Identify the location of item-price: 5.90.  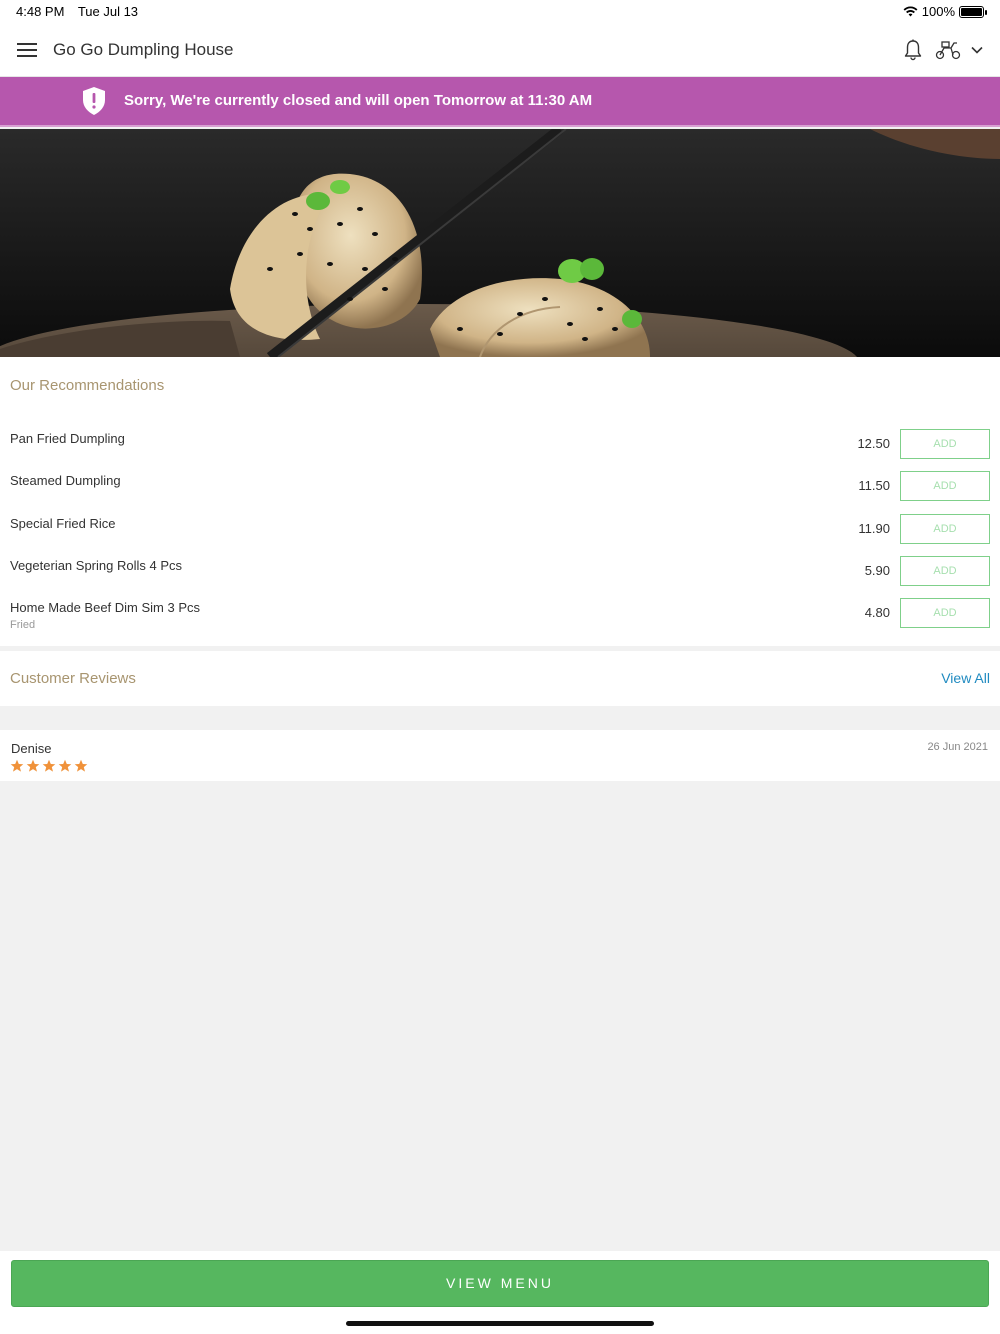
(877, 570).